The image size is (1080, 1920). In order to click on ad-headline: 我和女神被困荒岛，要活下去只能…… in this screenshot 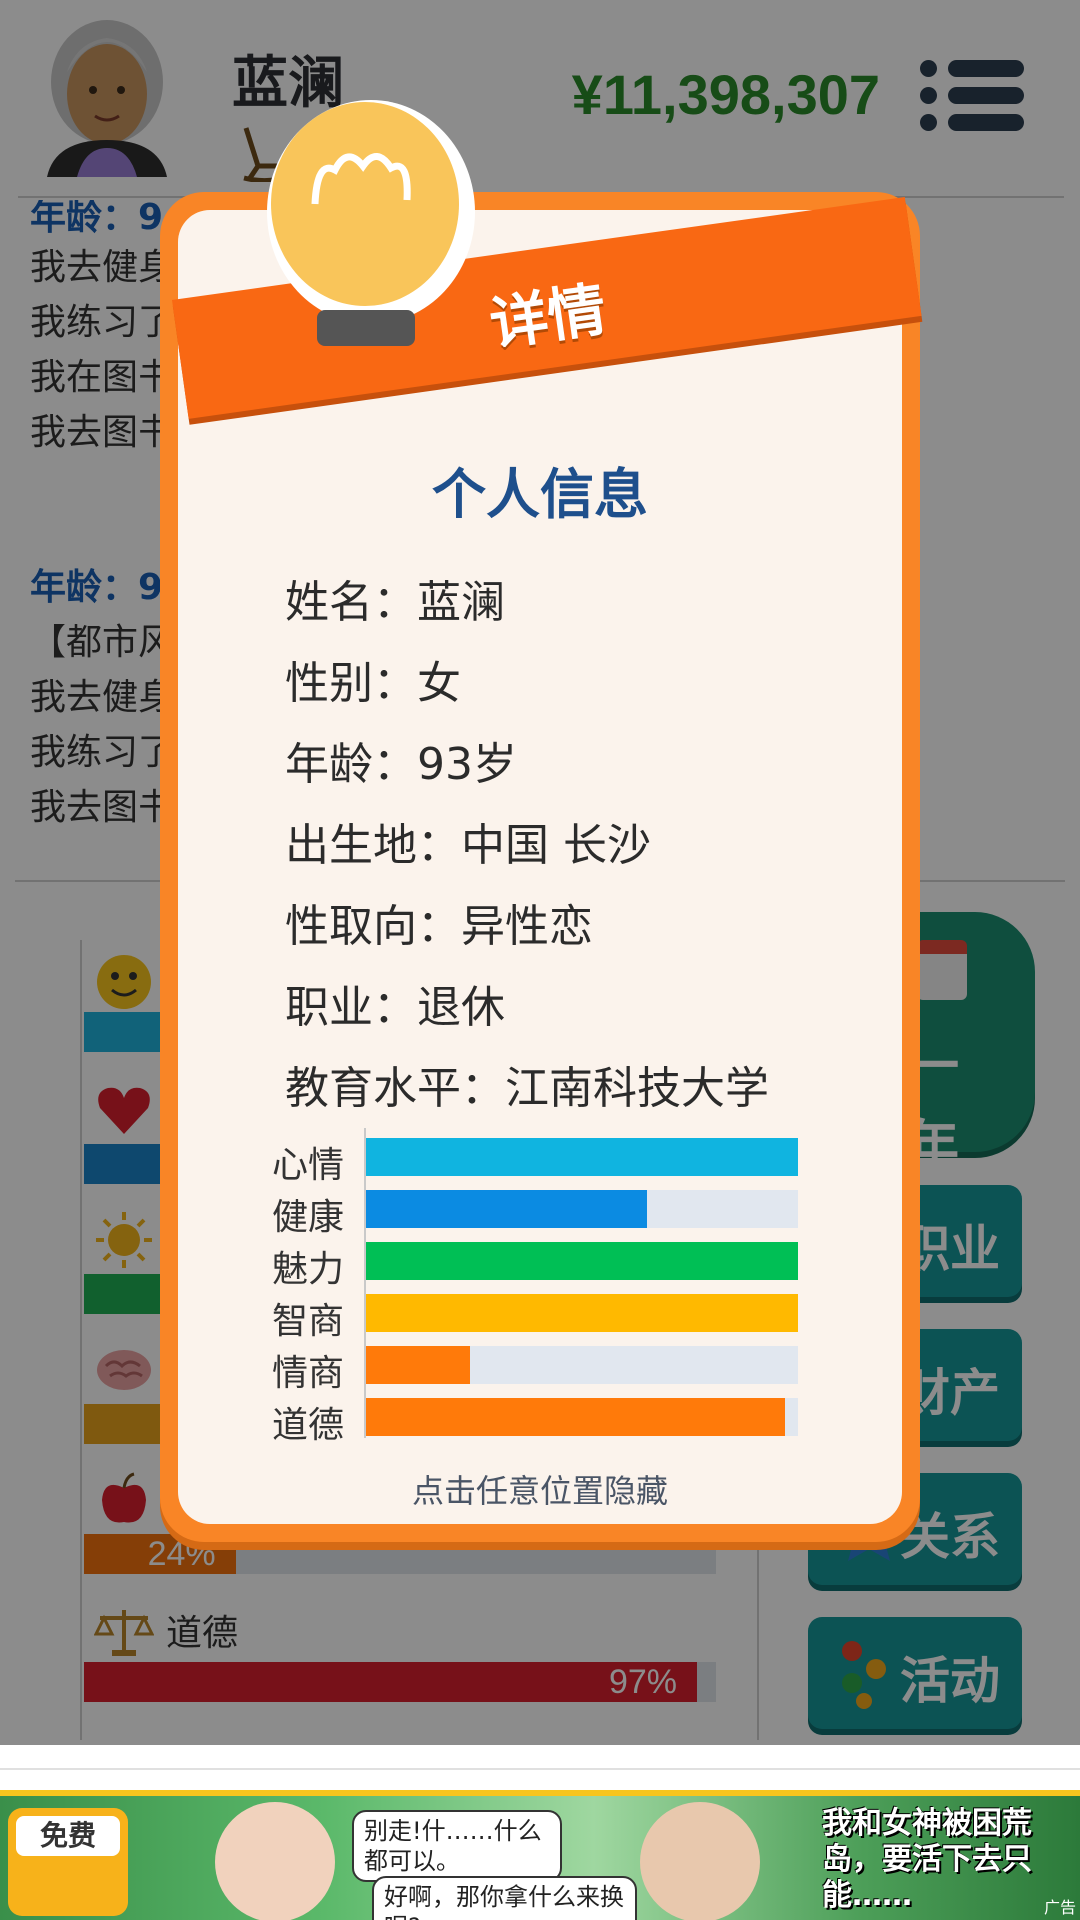, I will do `click(927, 1859)`.